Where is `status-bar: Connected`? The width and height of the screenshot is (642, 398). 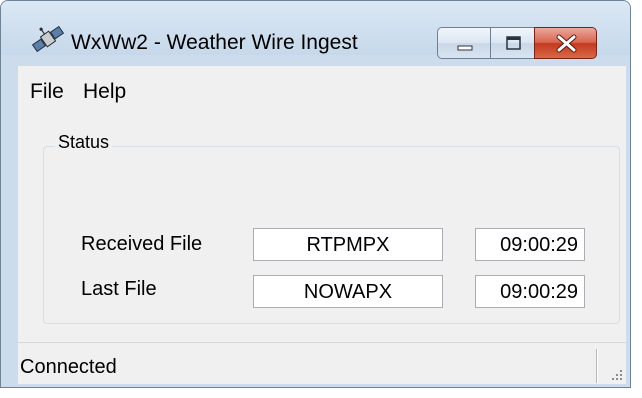 status-bar: Connected is located at coordinates (322, 363).